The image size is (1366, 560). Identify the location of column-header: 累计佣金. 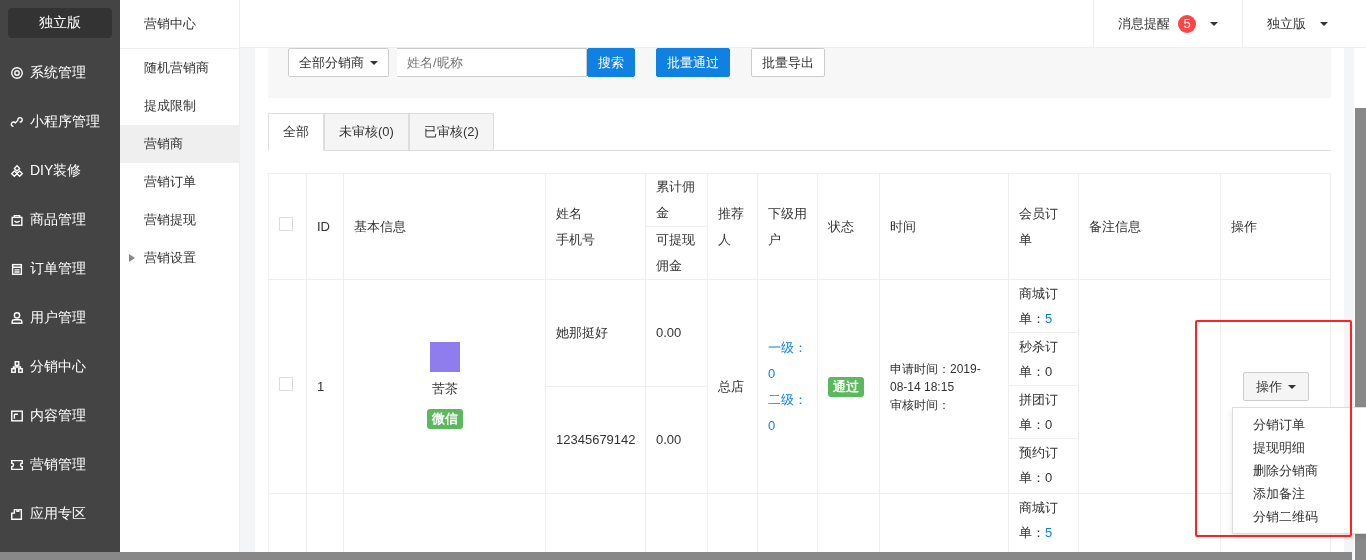
(675, 199).